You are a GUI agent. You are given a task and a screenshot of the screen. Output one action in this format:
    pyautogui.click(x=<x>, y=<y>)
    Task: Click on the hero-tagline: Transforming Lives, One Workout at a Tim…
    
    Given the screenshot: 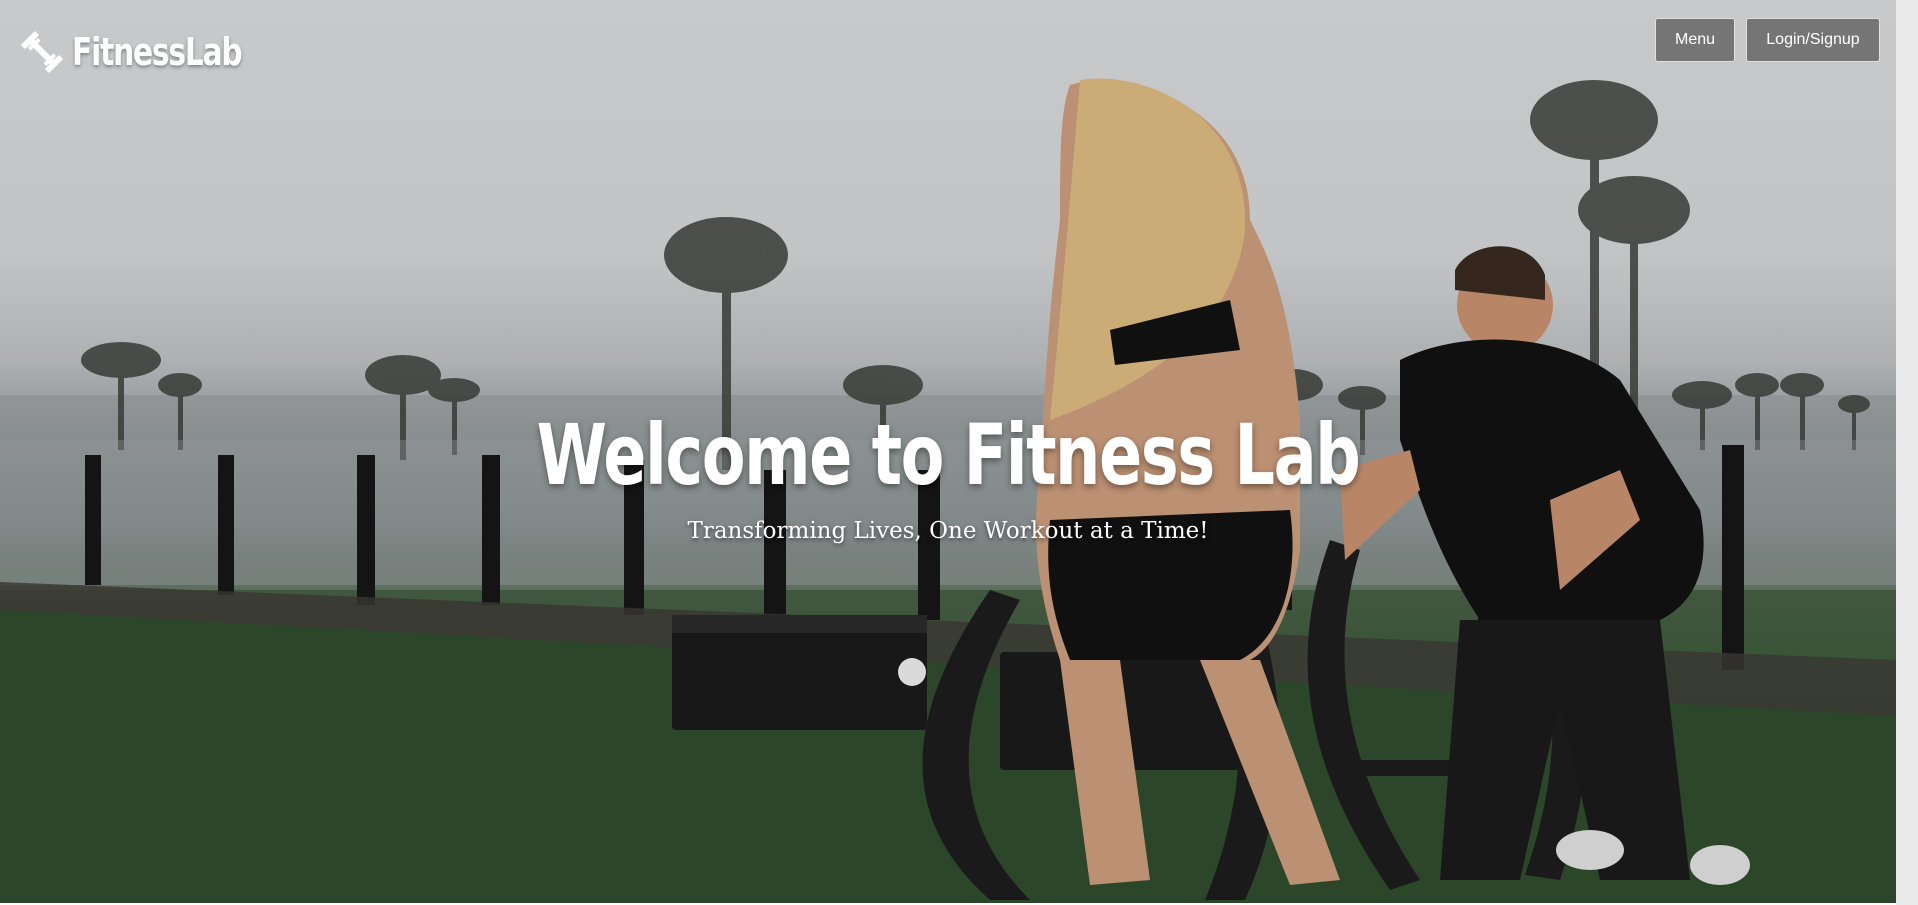 What is the action you would take?
    pyautogui.click(x=948, y=531)
    